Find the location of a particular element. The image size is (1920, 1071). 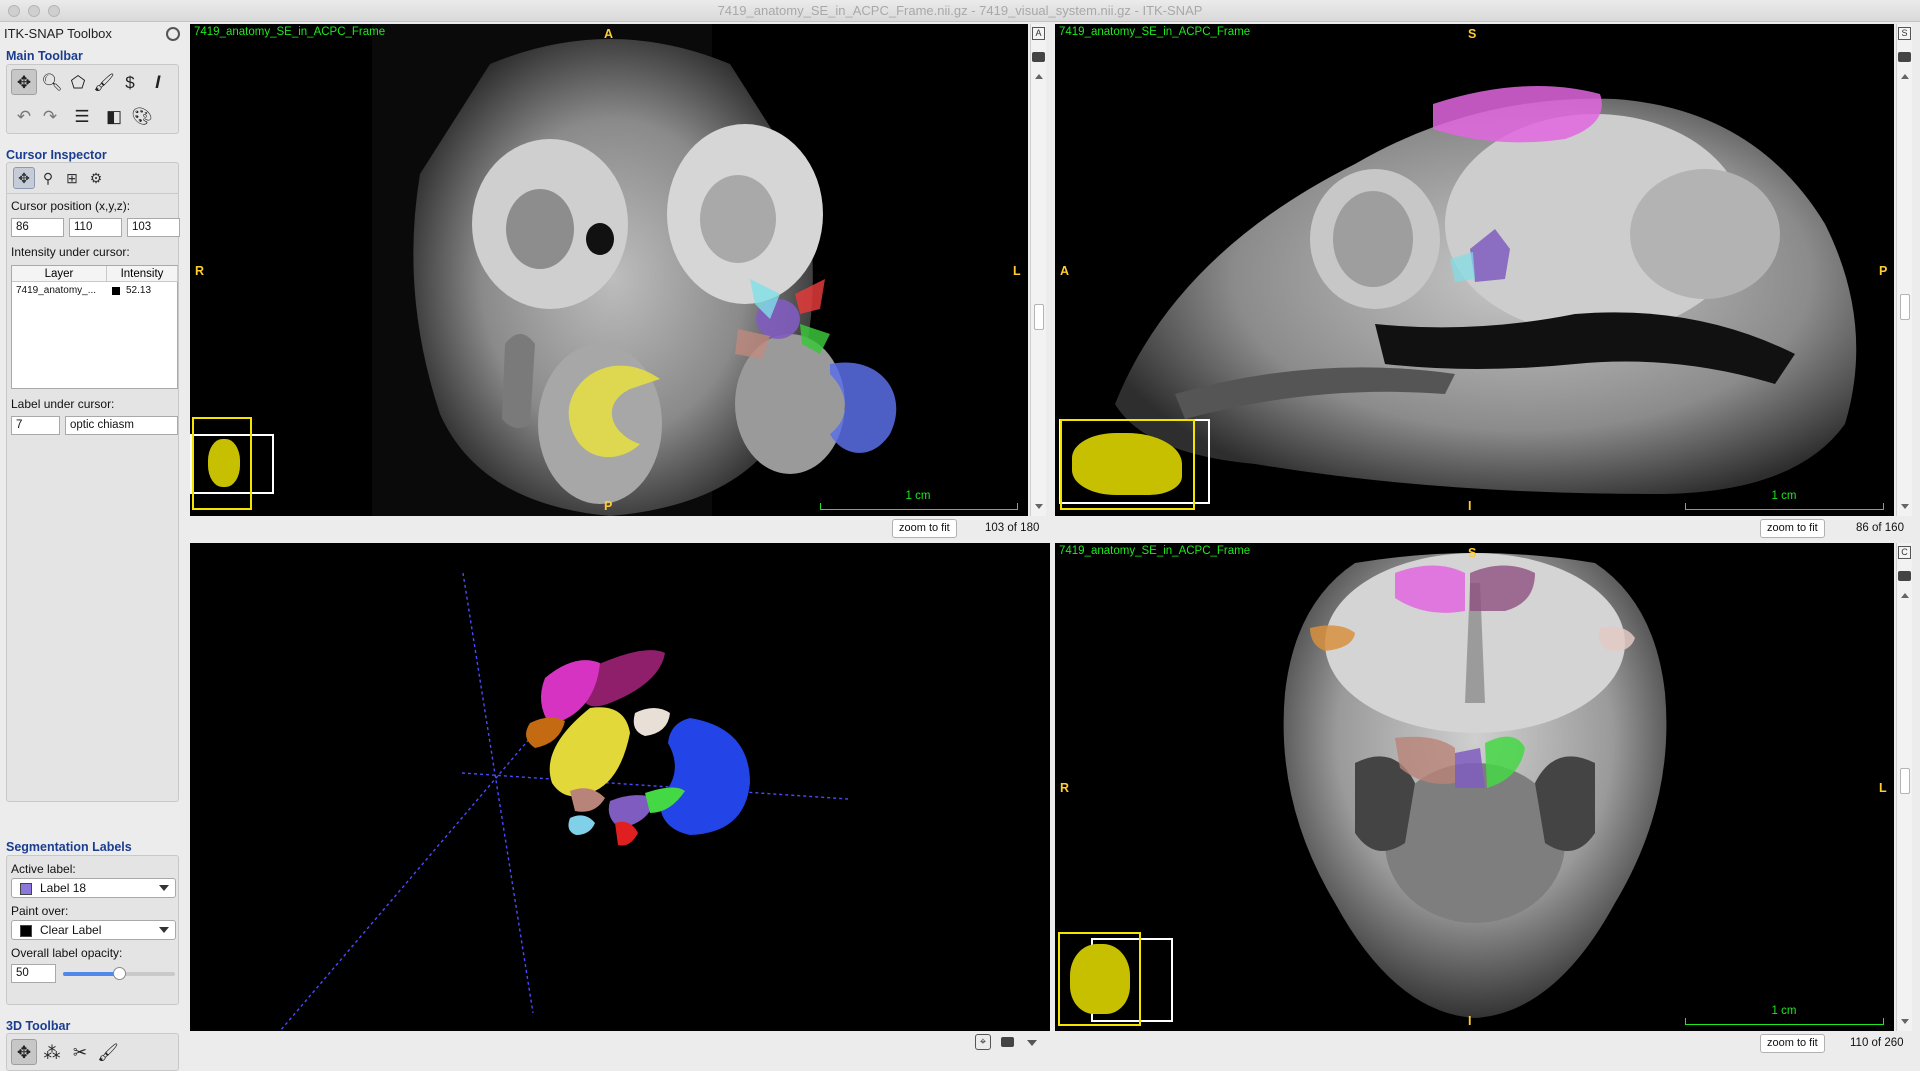

paint-over-value: Clear Label is located at coordinates (71, 930).